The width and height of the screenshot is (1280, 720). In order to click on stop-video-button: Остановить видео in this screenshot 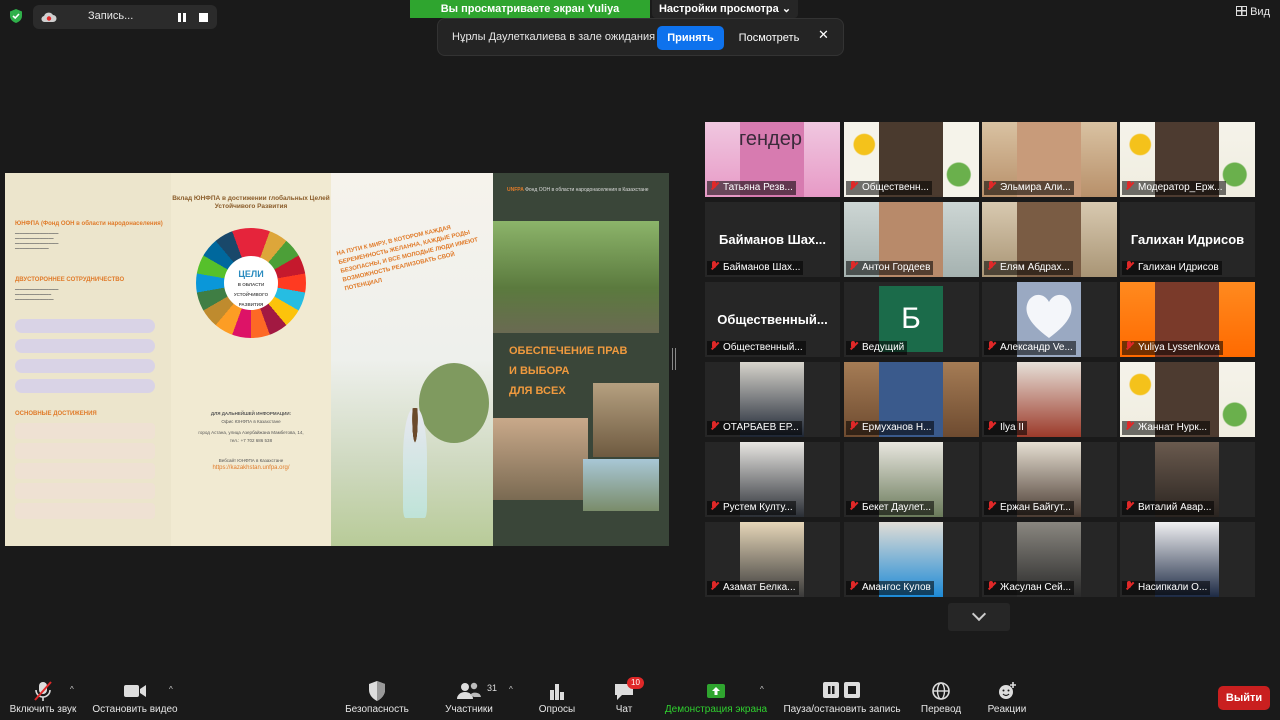, I will do `click(135, 697)`.